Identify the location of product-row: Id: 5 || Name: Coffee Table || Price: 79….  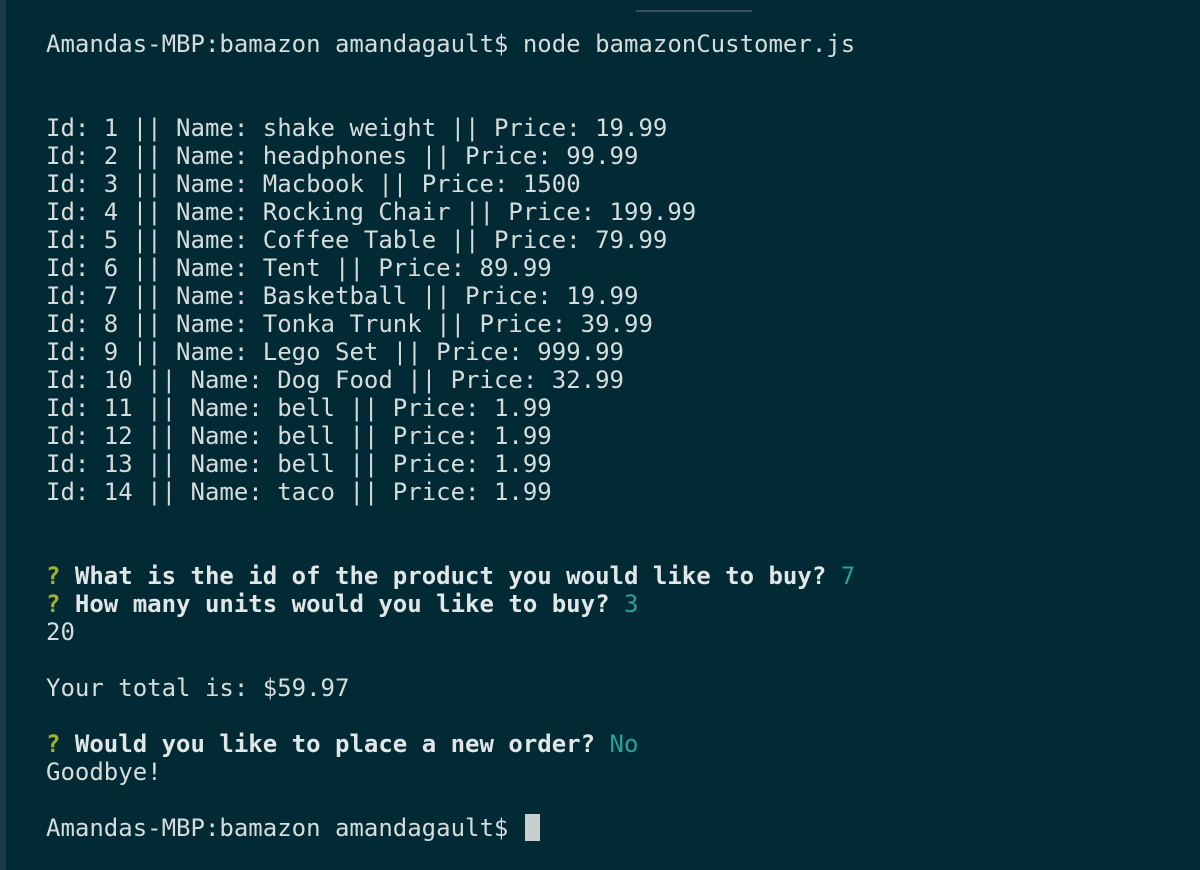
(613, 240).